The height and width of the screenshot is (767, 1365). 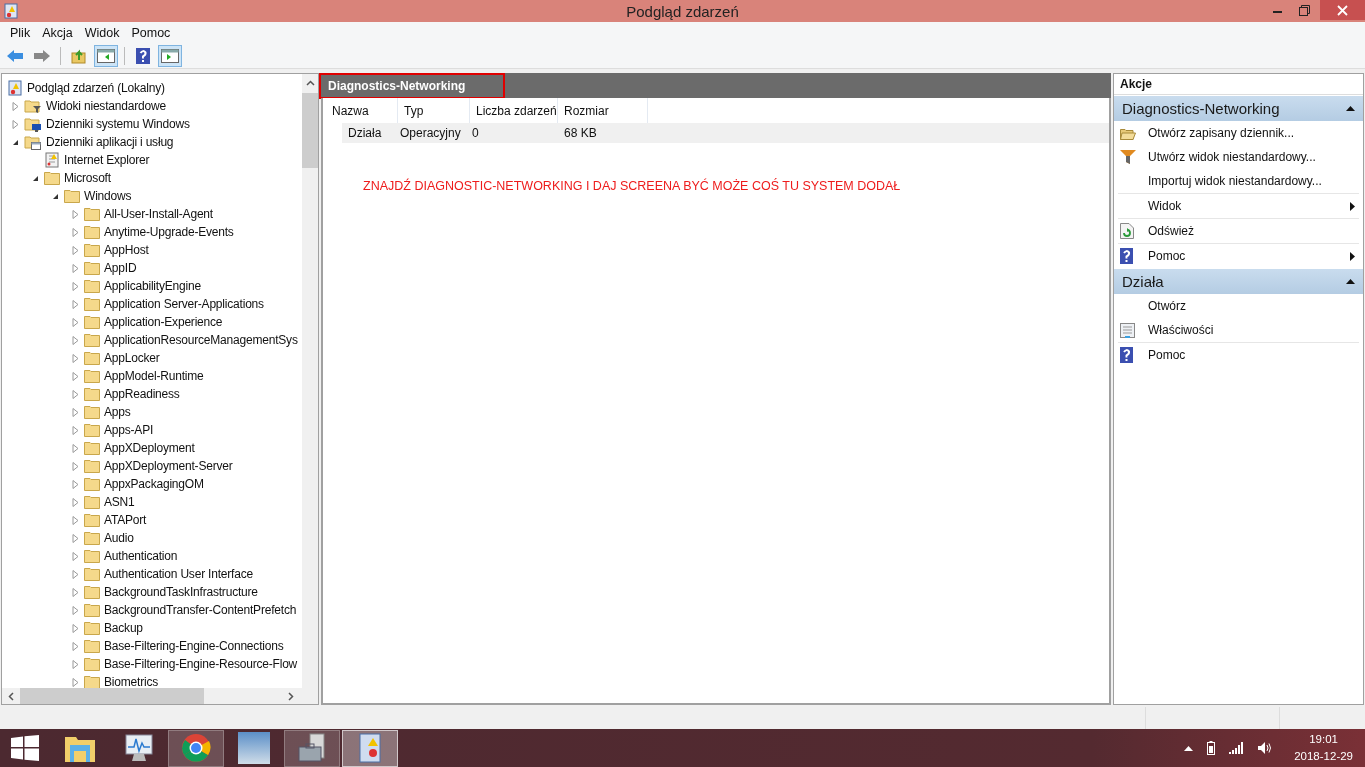 I want to click on tree-item: AppModel-Runtime, so click(x=154, y=376).